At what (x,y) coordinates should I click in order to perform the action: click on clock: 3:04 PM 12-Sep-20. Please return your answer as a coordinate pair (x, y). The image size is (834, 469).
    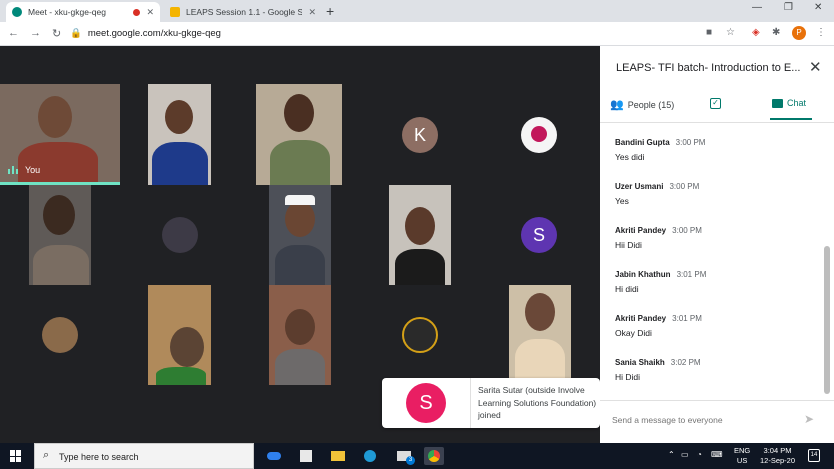
    Looking at the image, I should click on (777, 456).